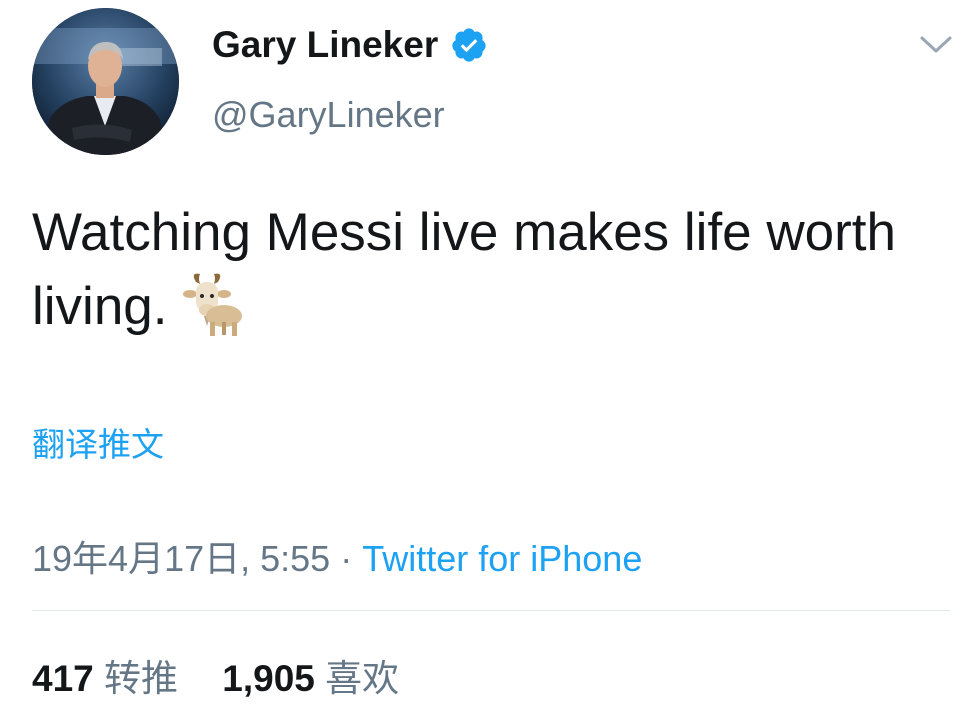 The width and height of the screenshot is (959, 723). I want to click on translate-tweet-link: 翻译推文, so click(98, 442).